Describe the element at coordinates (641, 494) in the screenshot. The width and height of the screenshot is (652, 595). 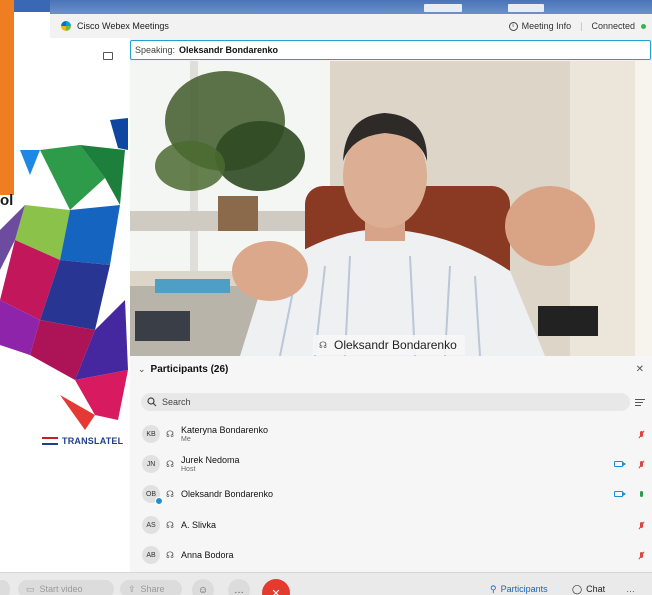
I see `mic-icon` at that location.